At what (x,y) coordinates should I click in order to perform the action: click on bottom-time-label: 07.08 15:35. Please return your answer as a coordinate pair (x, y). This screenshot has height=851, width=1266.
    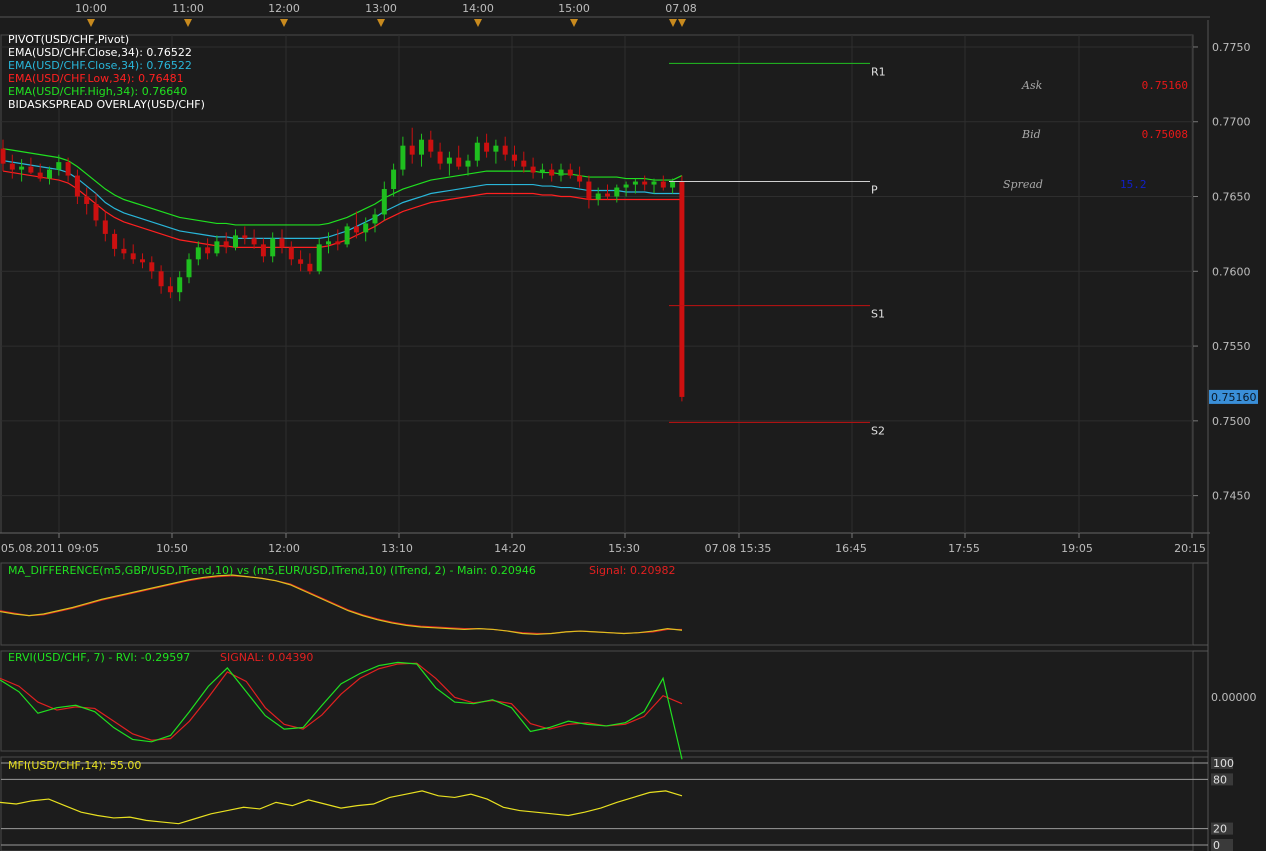
    Looking at the image, I should click on (738, 548).